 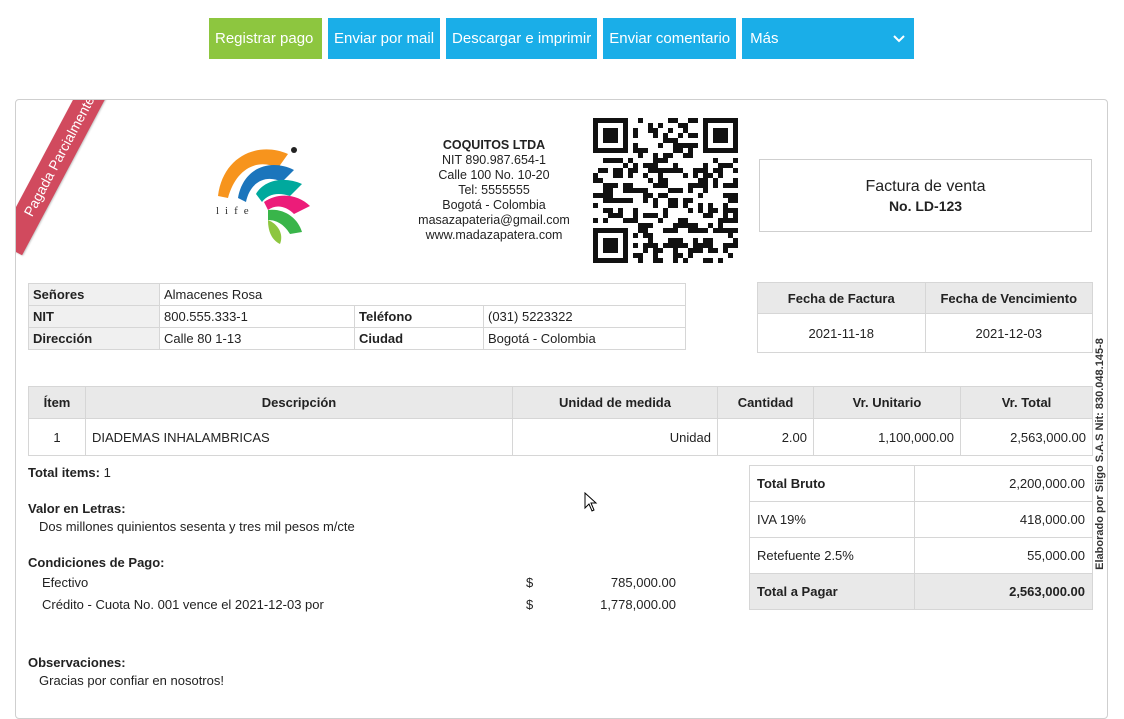 I want to click on client-phone: (031) 5223322, so click(x=584, y=316).